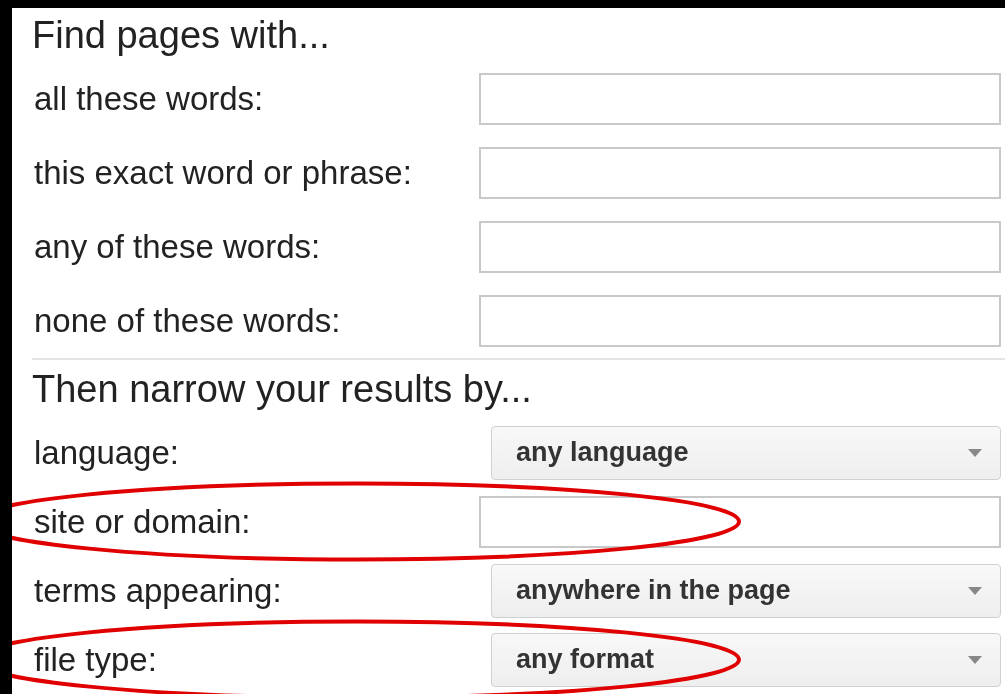 The height and width of the screenshot is (694, 1005). What do you see at coordinates (157, 590) in the screenshot?
I see `field-label: terms appearing:` at bounding box center [157, 590].